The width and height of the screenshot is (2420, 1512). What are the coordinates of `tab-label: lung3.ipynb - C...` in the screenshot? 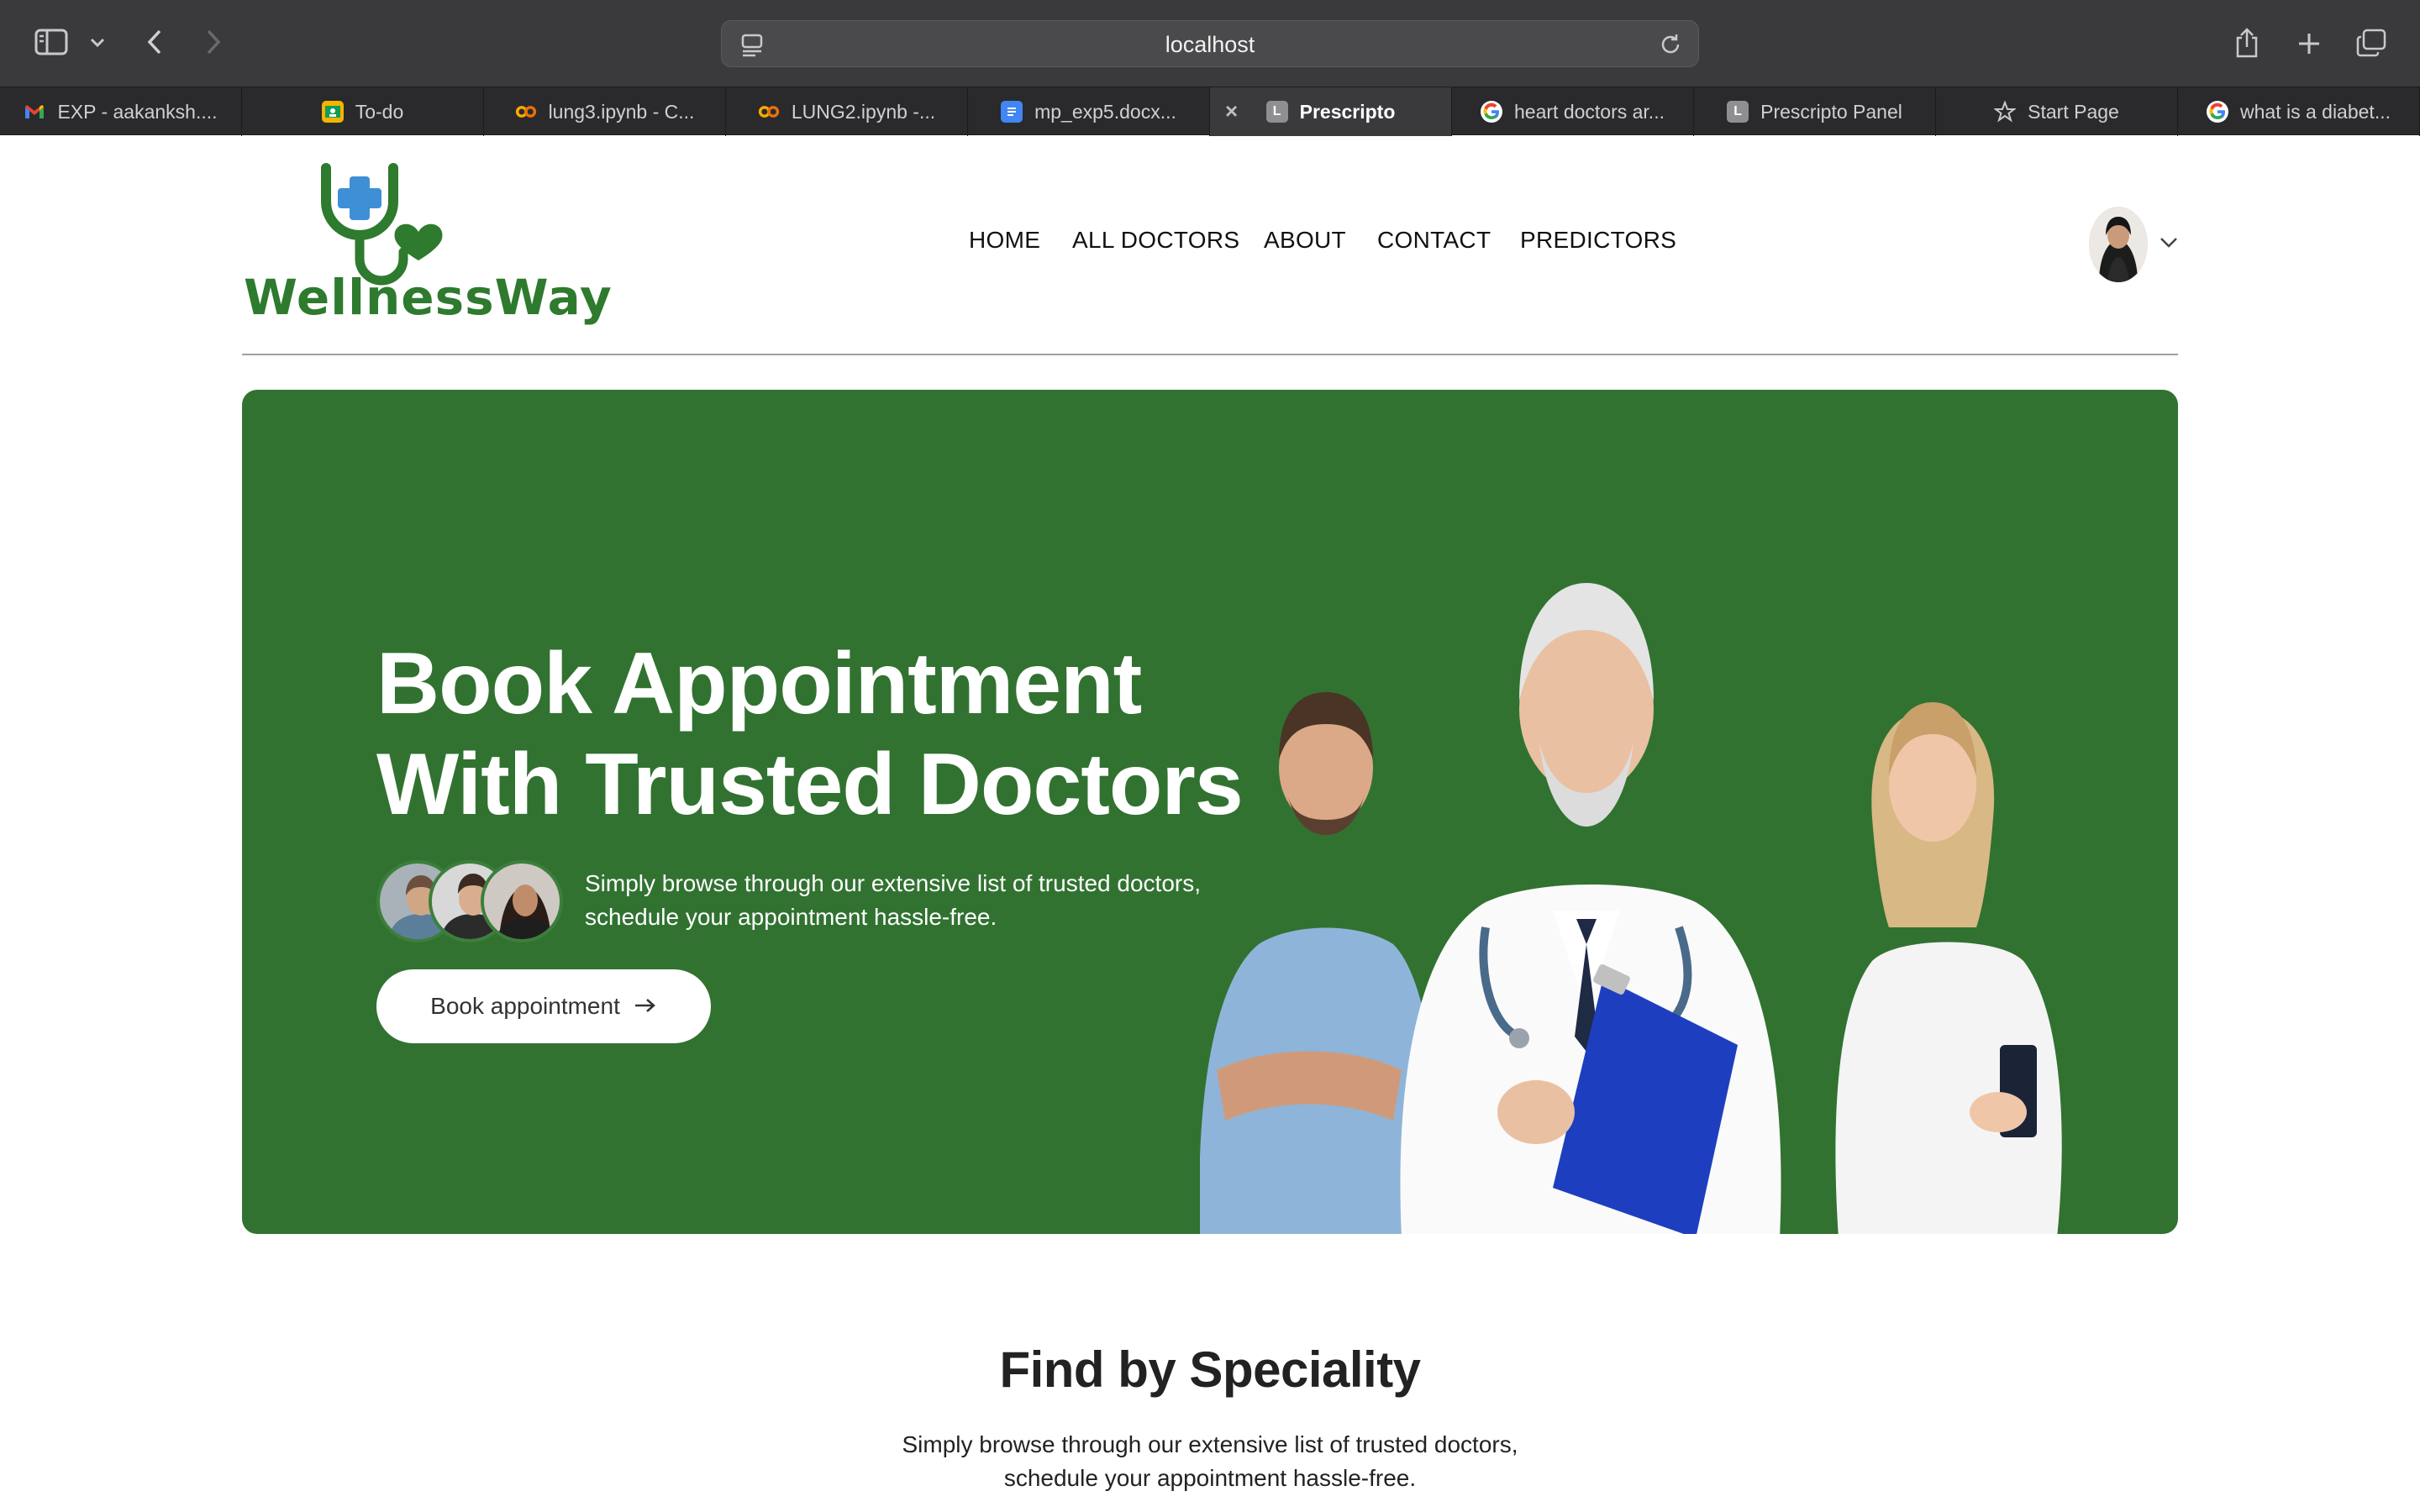 It's located at (621, 111).